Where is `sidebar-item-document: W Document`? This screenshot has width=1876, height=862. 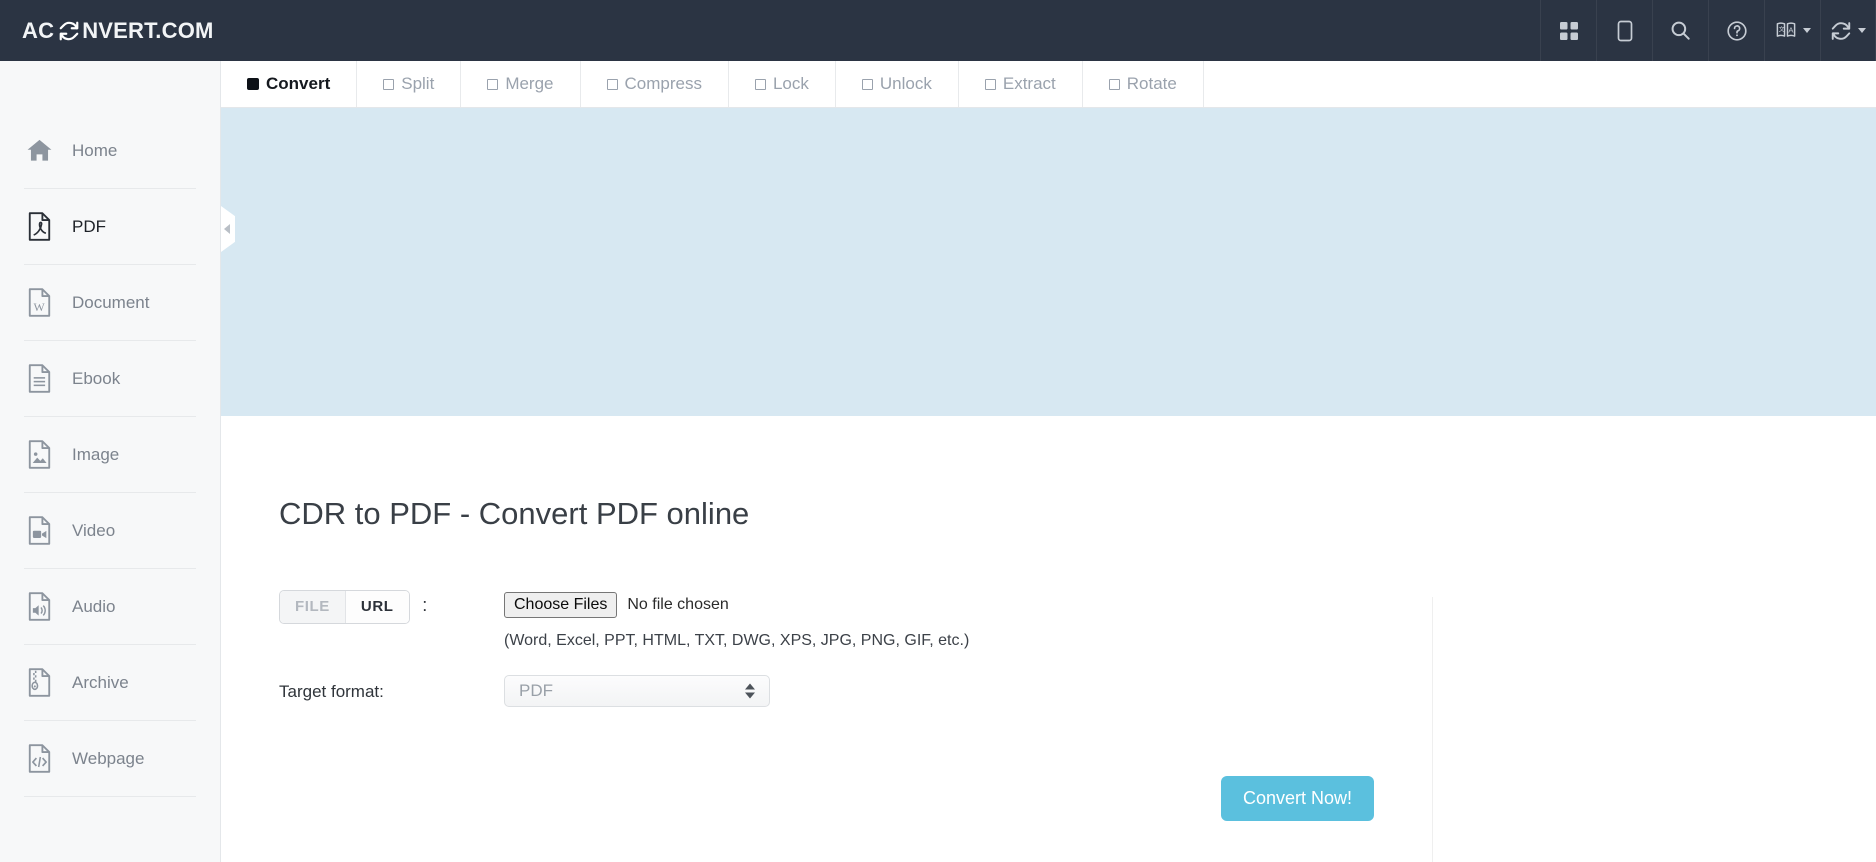
sidebar-item-document: W Document is located at coordinates (110, 303).